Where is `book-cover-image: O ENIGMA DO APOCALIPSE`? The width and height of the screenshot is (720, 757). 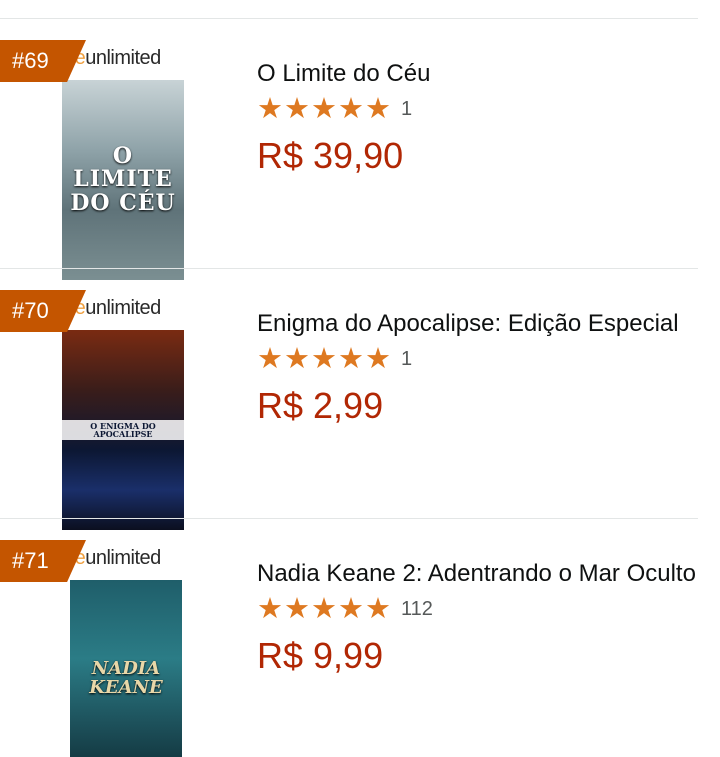 book-cover-image: O ENIGMA DO APOCALIPSE is located at coordinates (123, 430).